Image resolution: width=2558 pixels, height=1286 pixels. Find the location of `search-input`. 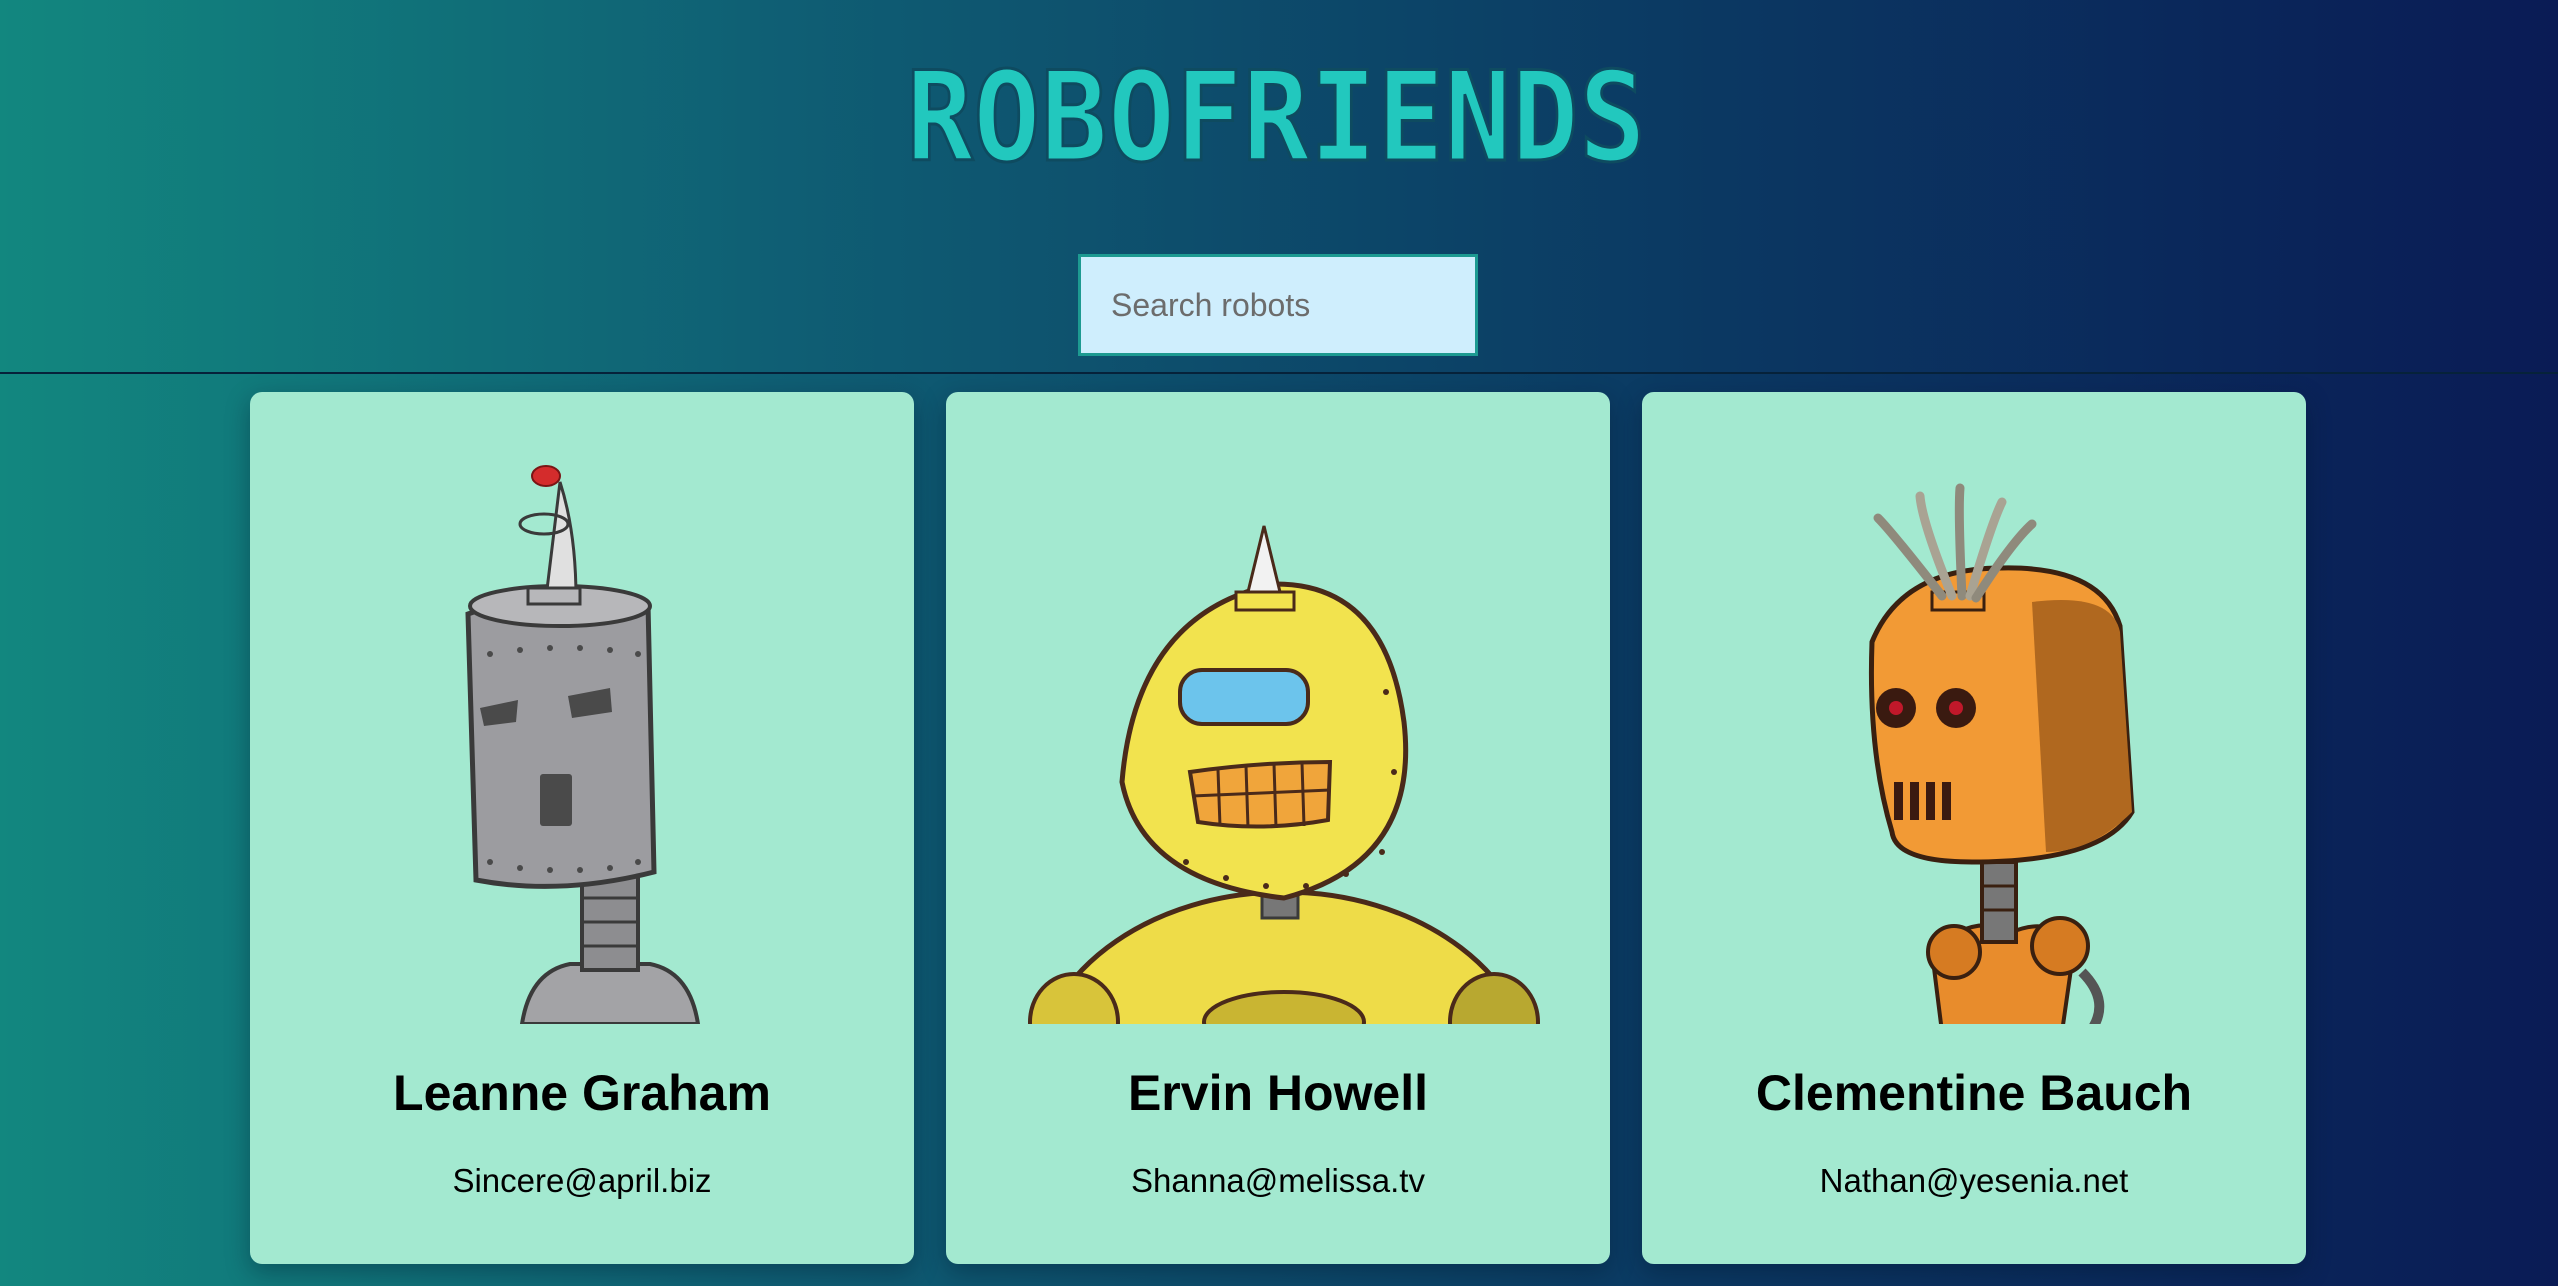

search-input is located at coordinates (1278, 305).